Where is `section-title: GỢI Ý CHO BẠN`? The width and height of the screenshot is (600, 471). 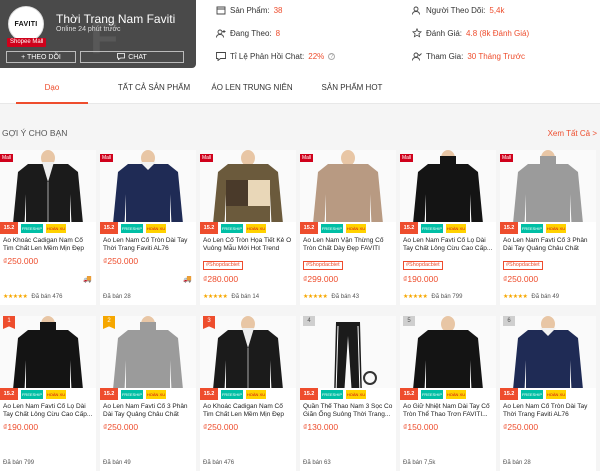 section-title: GỢI Ý CHO BẠN is located at coordinates (35, 133).